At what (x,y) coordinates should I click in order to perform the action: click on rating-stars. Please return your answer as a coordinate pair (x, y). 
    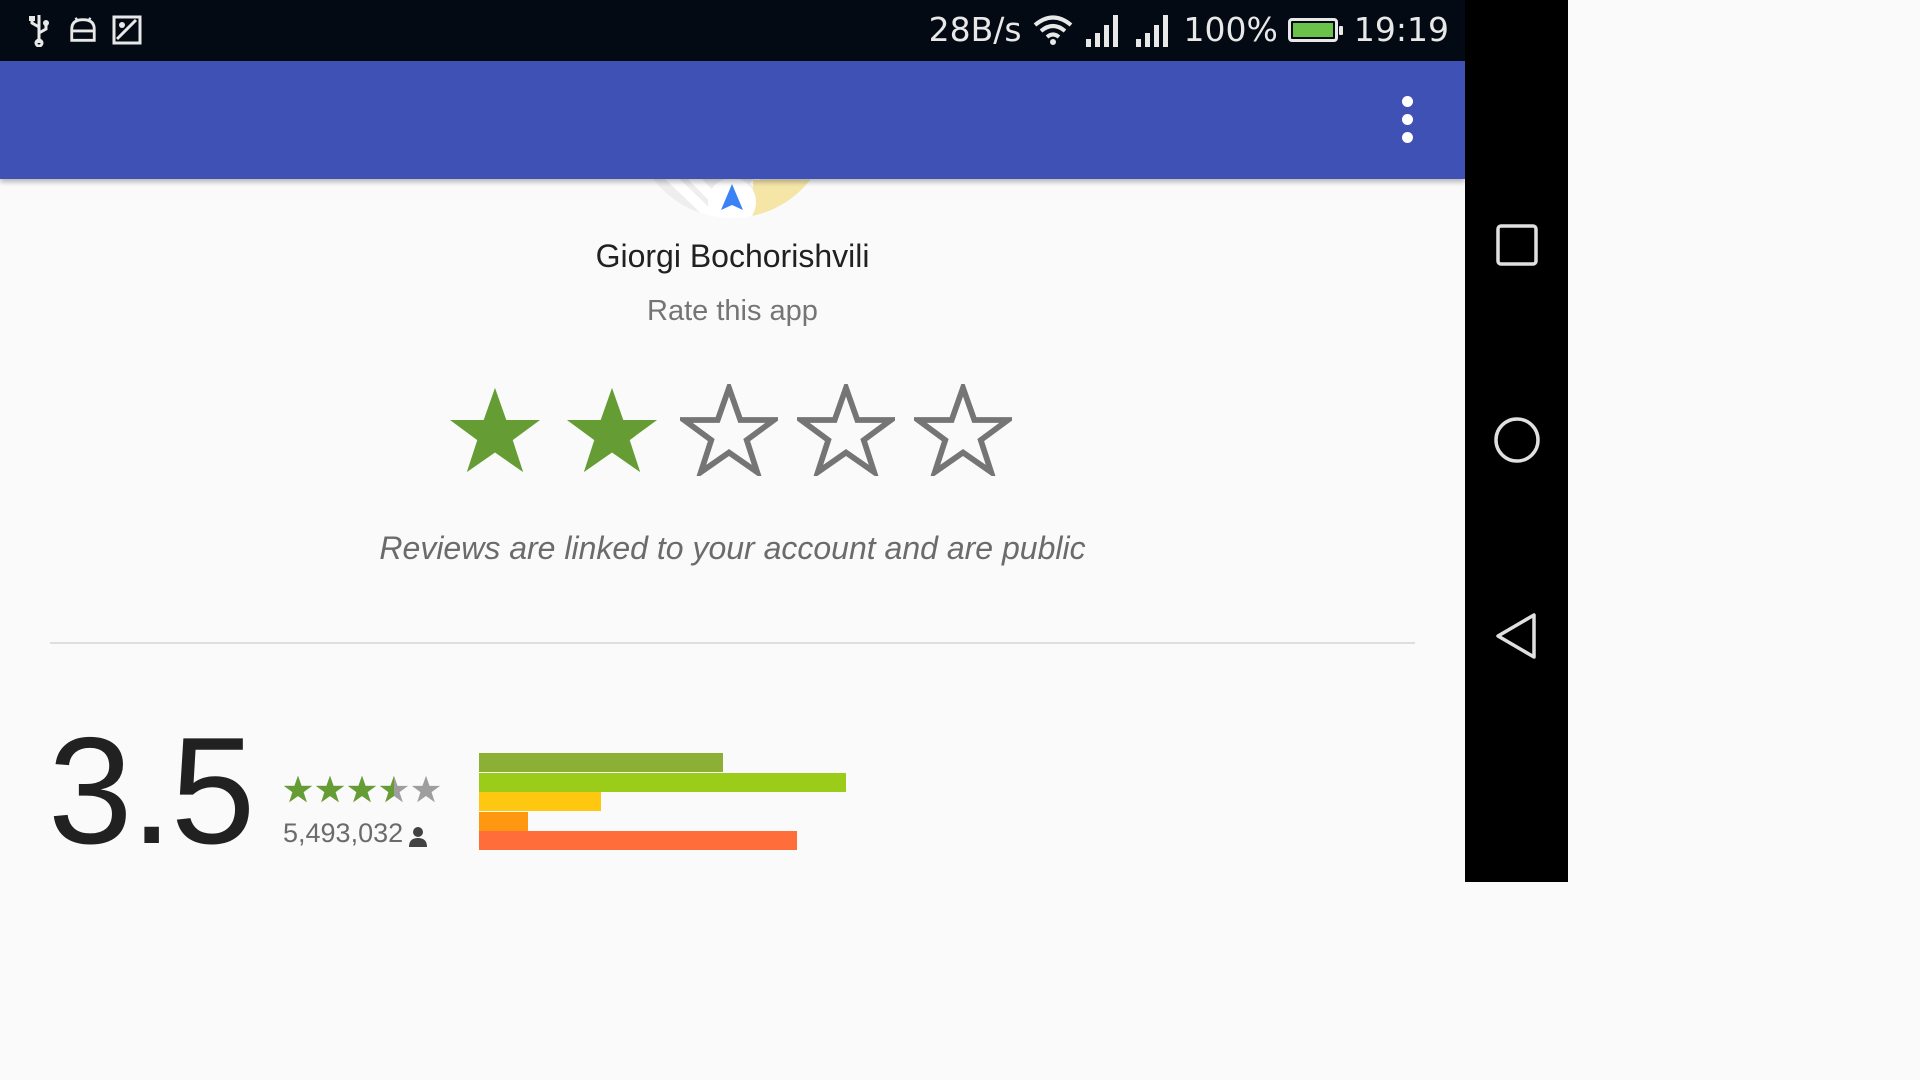
    Looking at the image, I should click on (731, 429).